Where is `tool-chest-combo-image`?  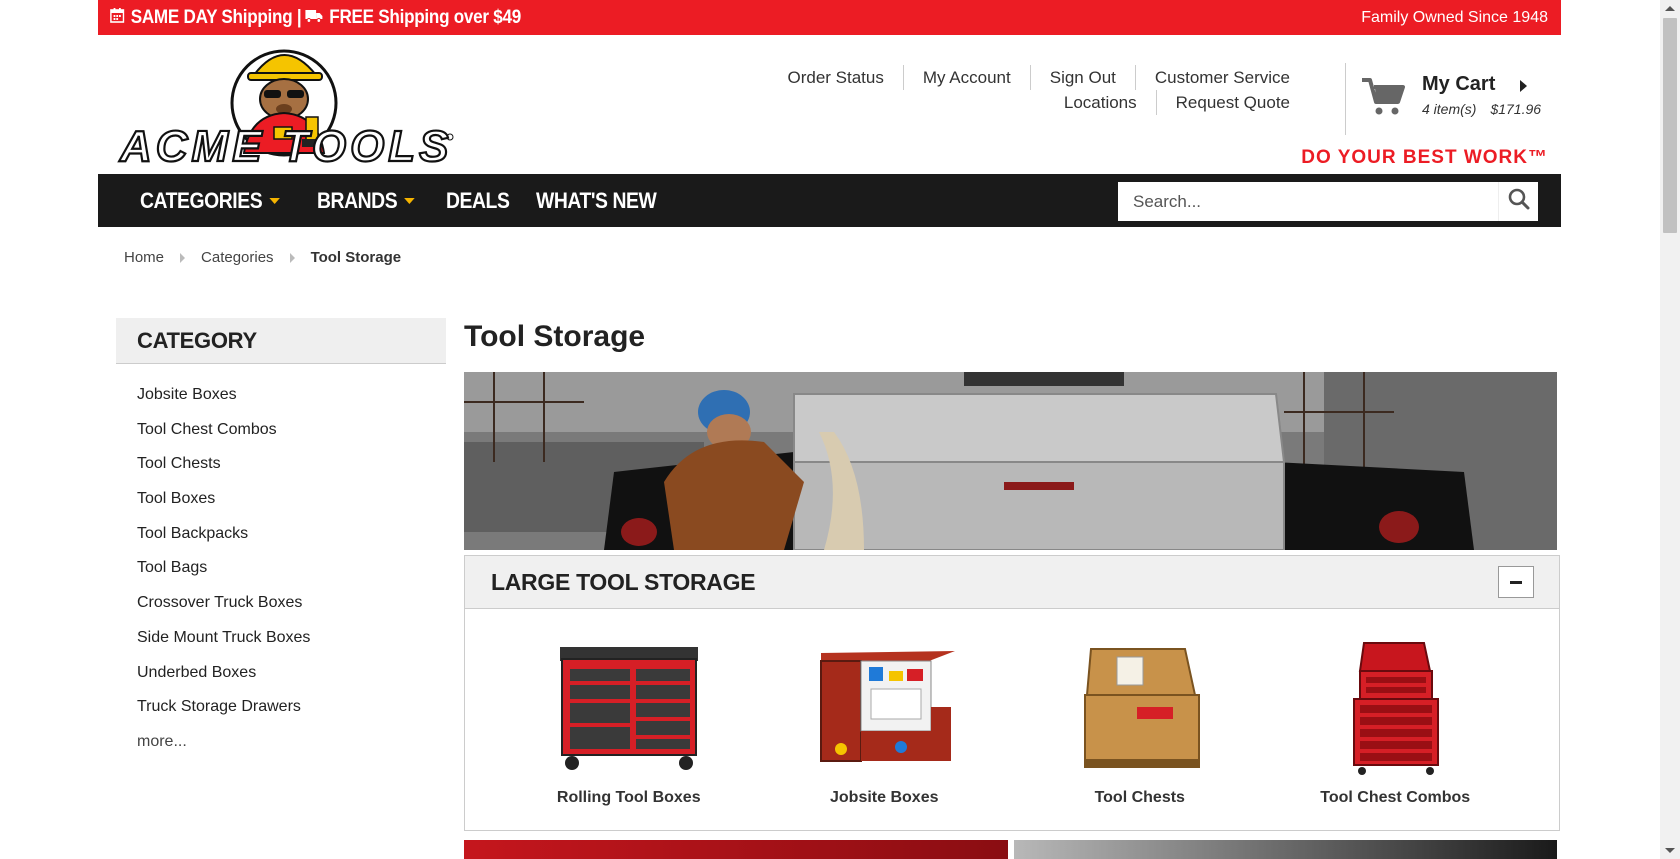
tool-chest-combo-image is located at coordinates (1395, 707).